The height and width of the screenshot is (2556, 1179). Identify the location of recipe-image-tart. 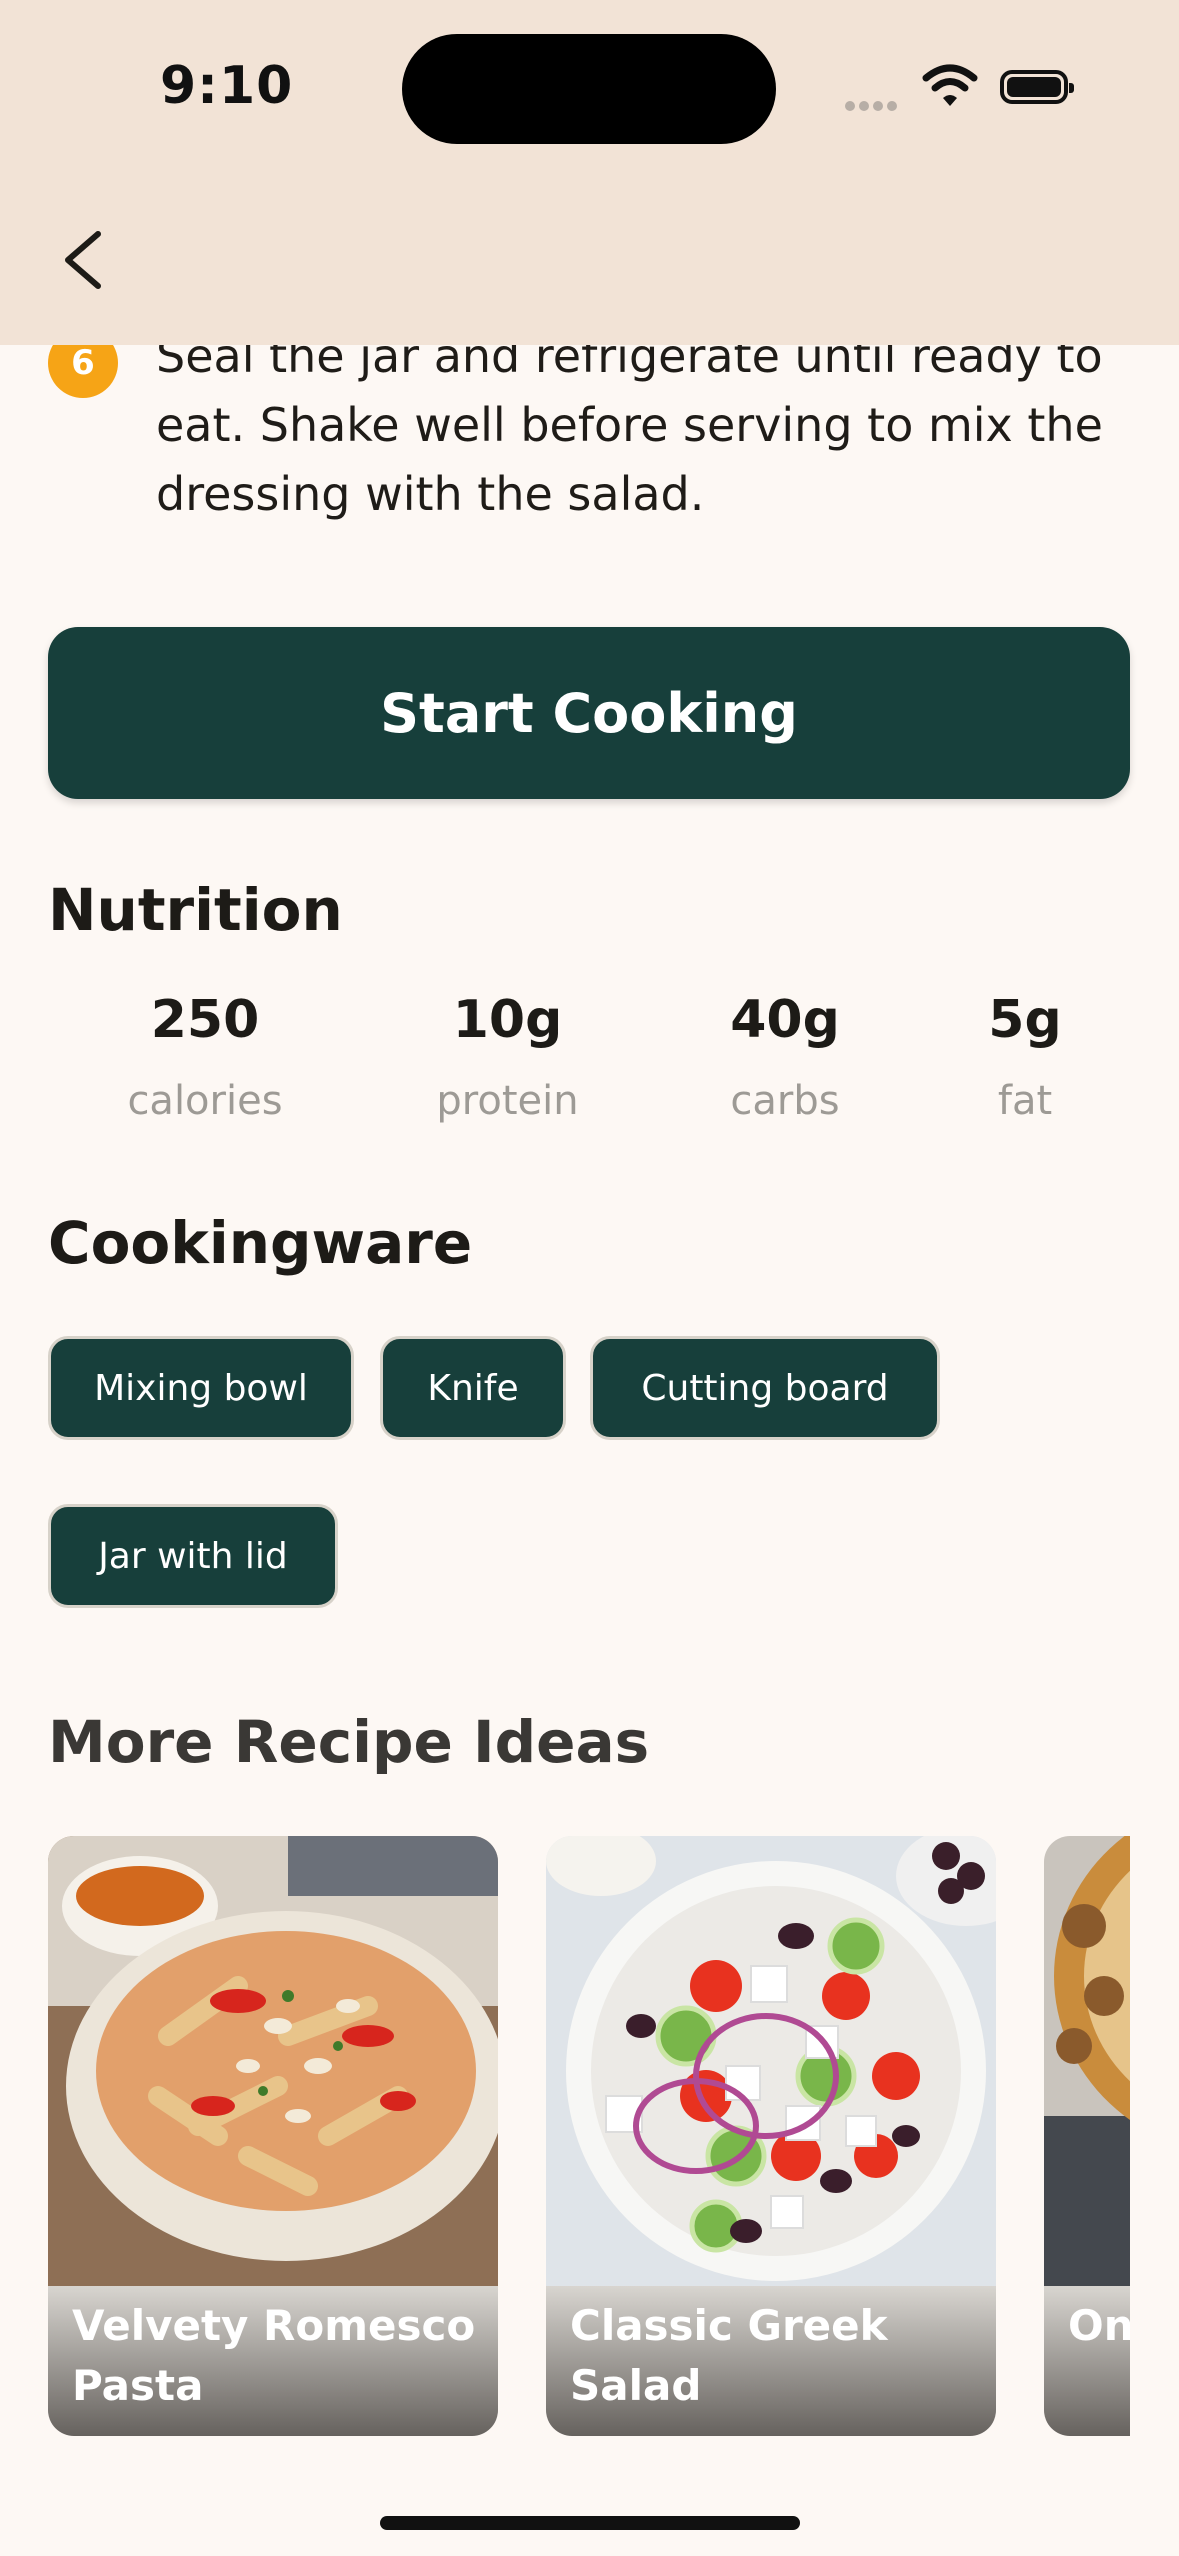
(1087, 2061).